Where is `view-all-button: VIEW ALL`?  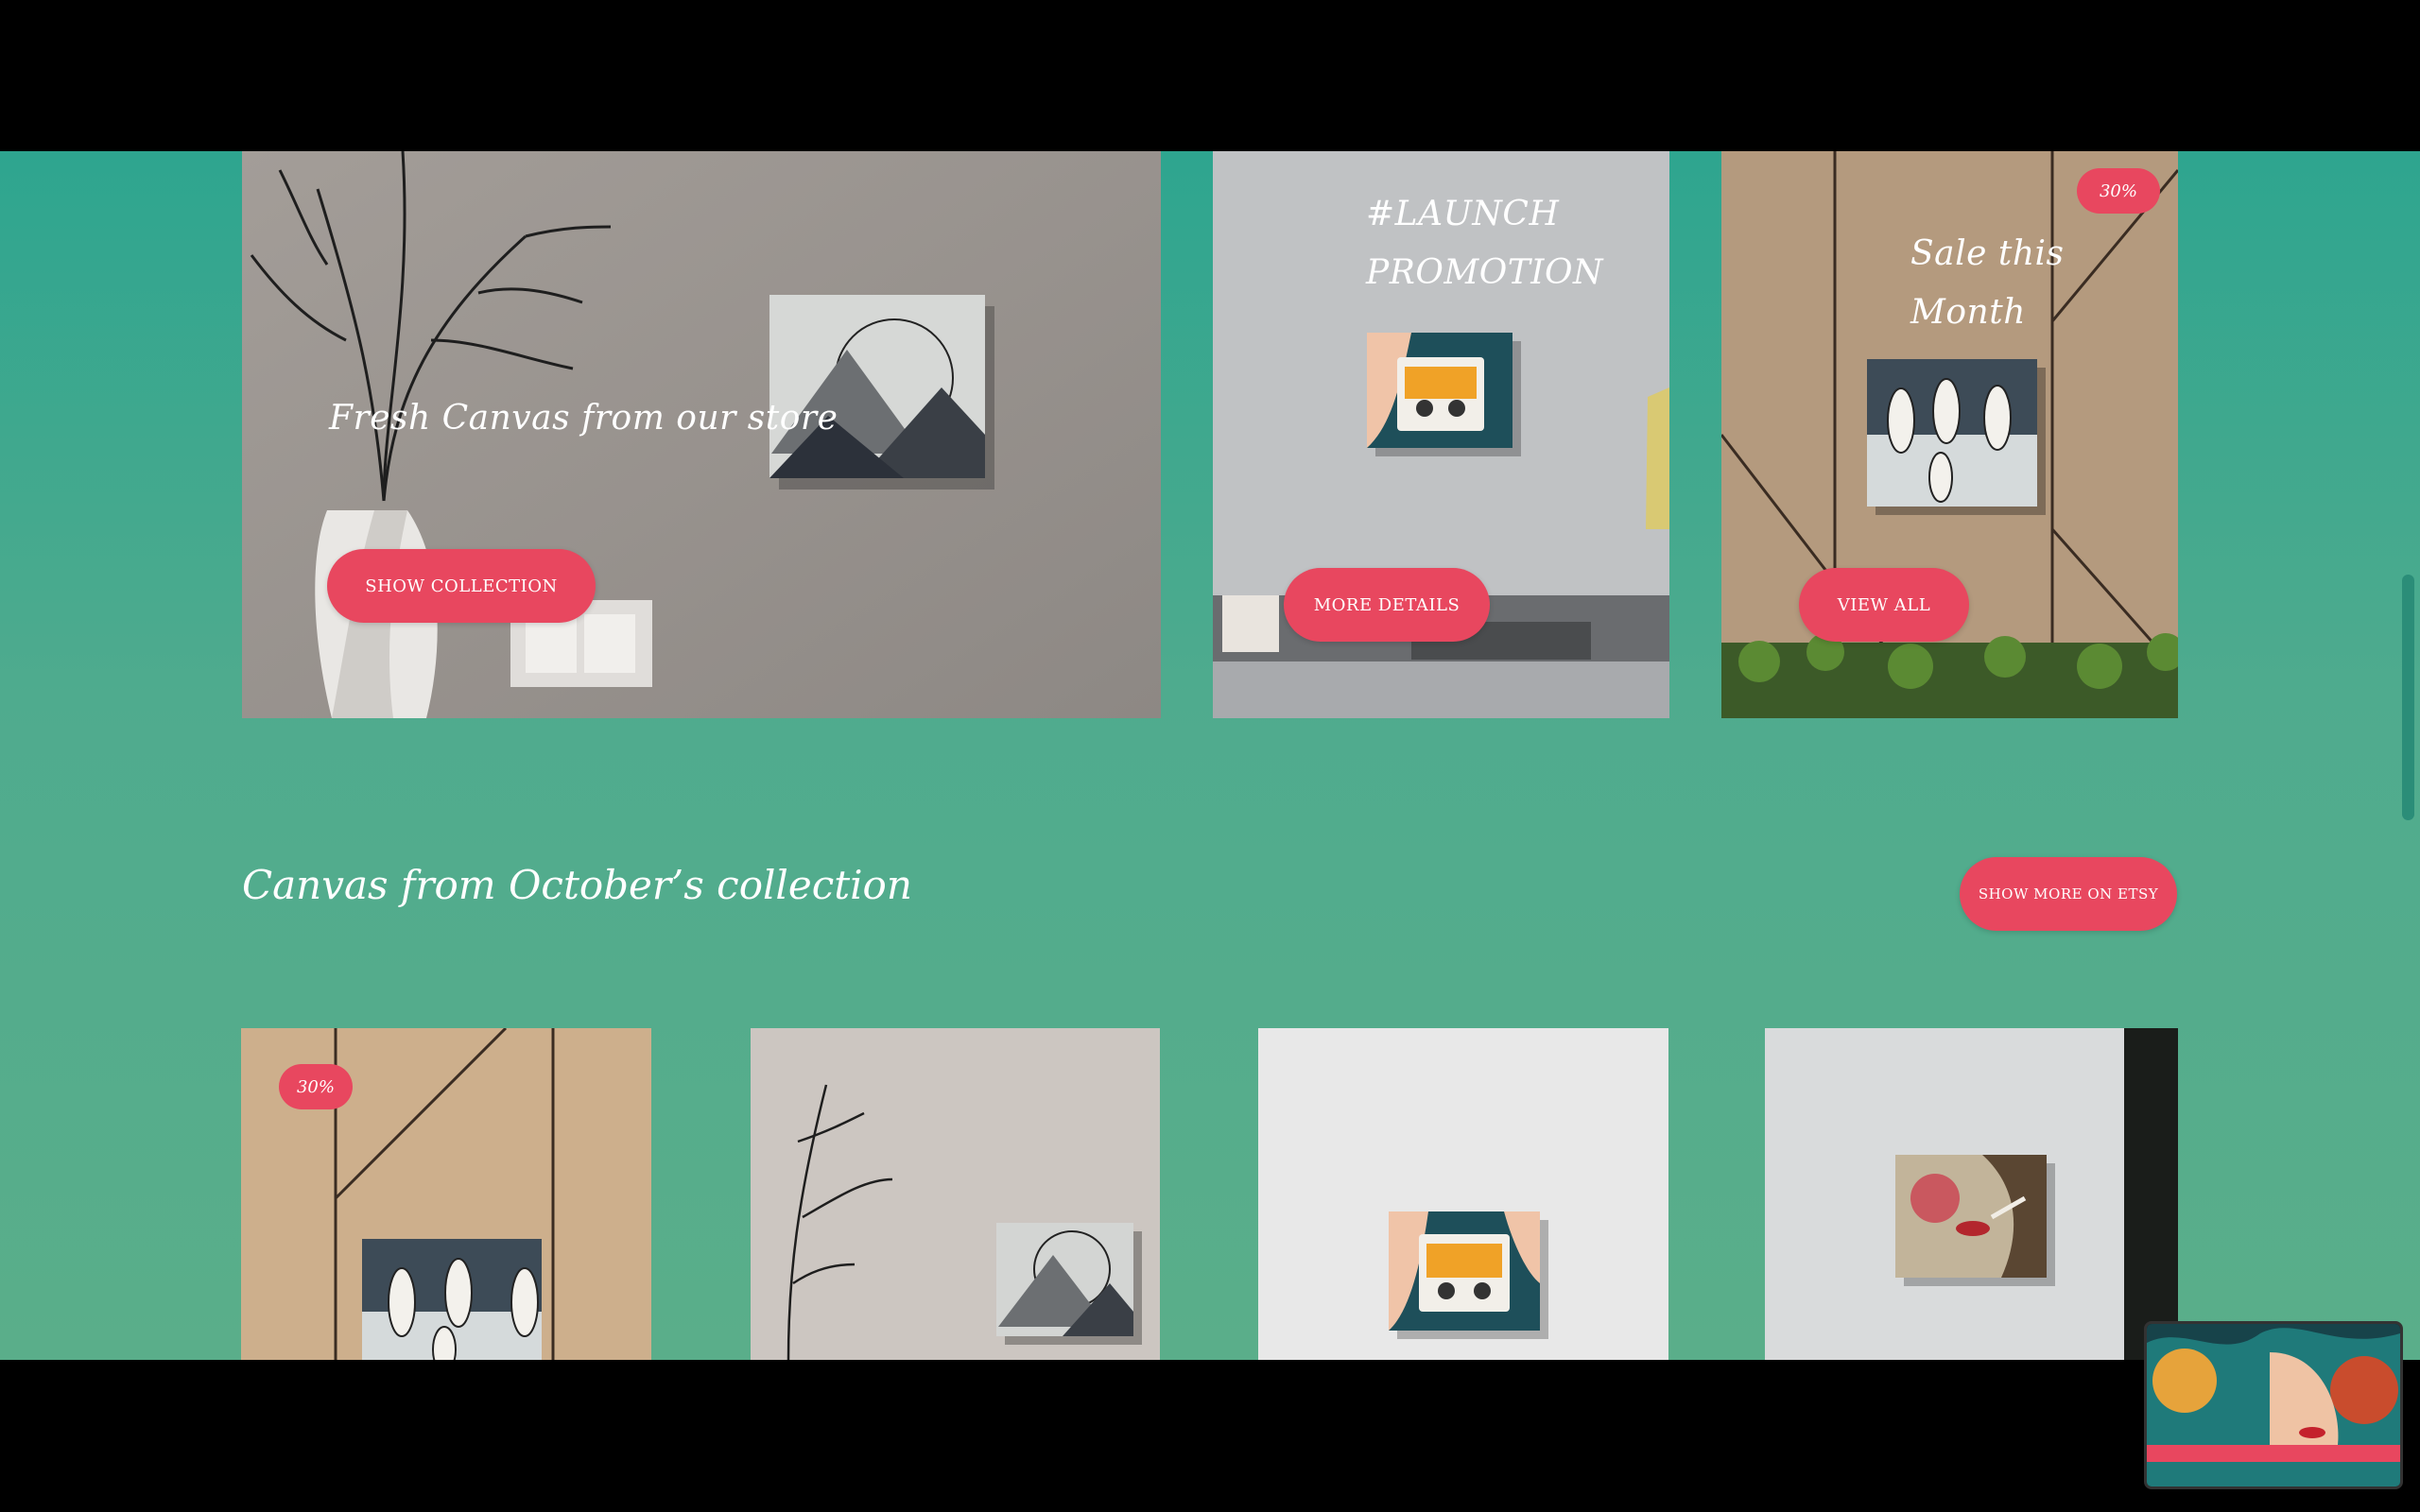
view-all-button: VIEW ALL is located at coordinates (1884, 605).